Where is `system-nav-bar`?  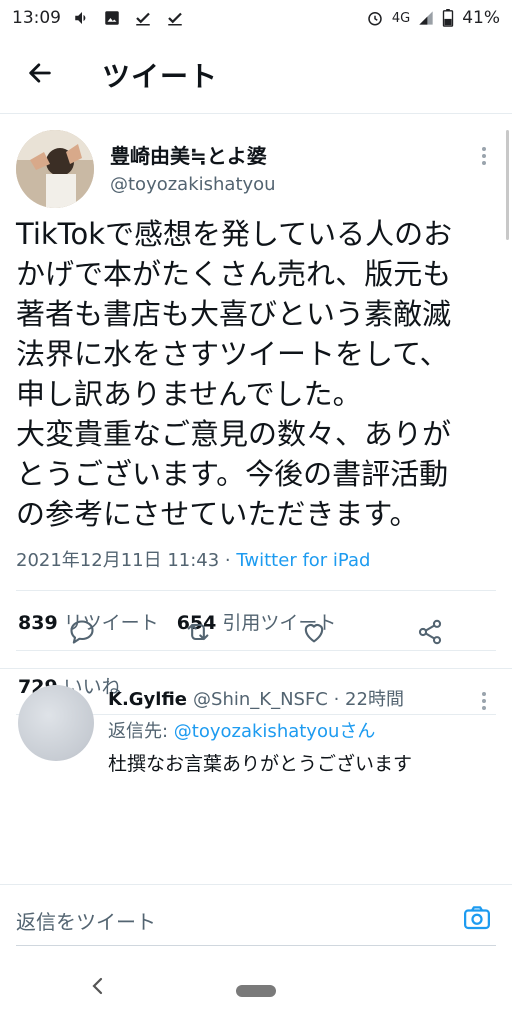
system-nav-bar is located at coordinates (256, 989).